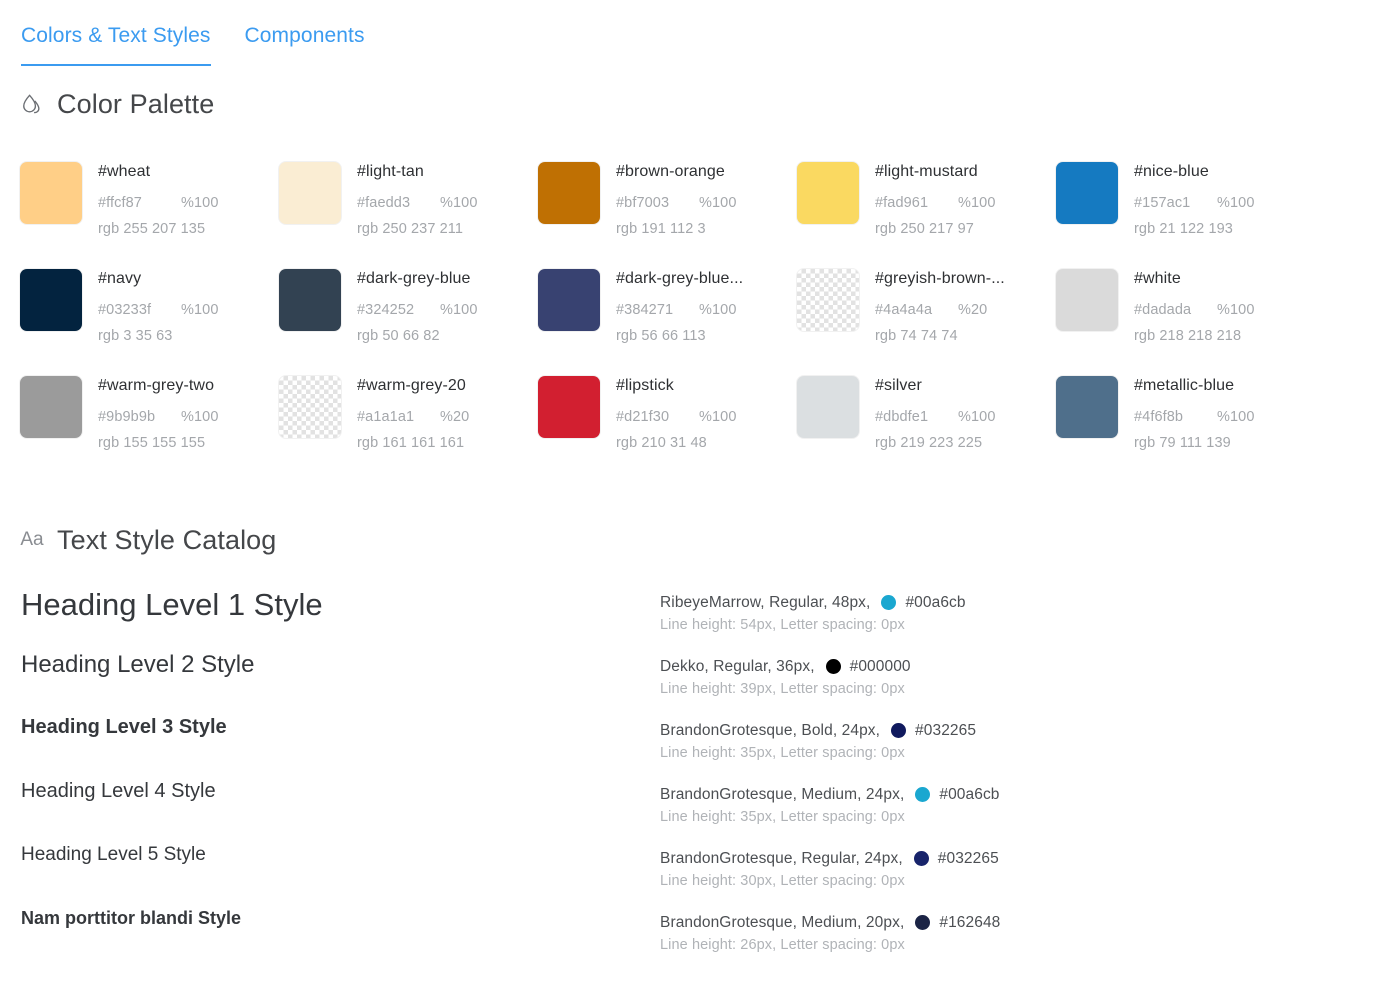 This screenshot has width=1382, height=1008. I want to click on color-swatch-item: #wheat #ffcf87 %100 rgb 255 207 135, so click(149, 213).